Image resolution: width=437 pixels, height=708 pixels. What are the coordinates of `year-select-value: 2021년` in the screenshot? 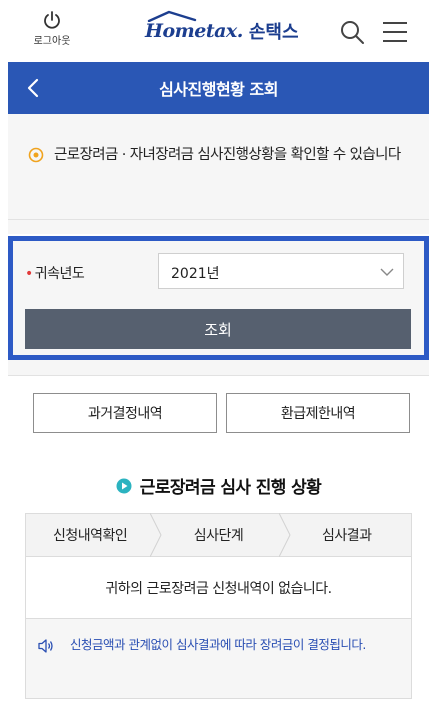 It's located at (195, 274).